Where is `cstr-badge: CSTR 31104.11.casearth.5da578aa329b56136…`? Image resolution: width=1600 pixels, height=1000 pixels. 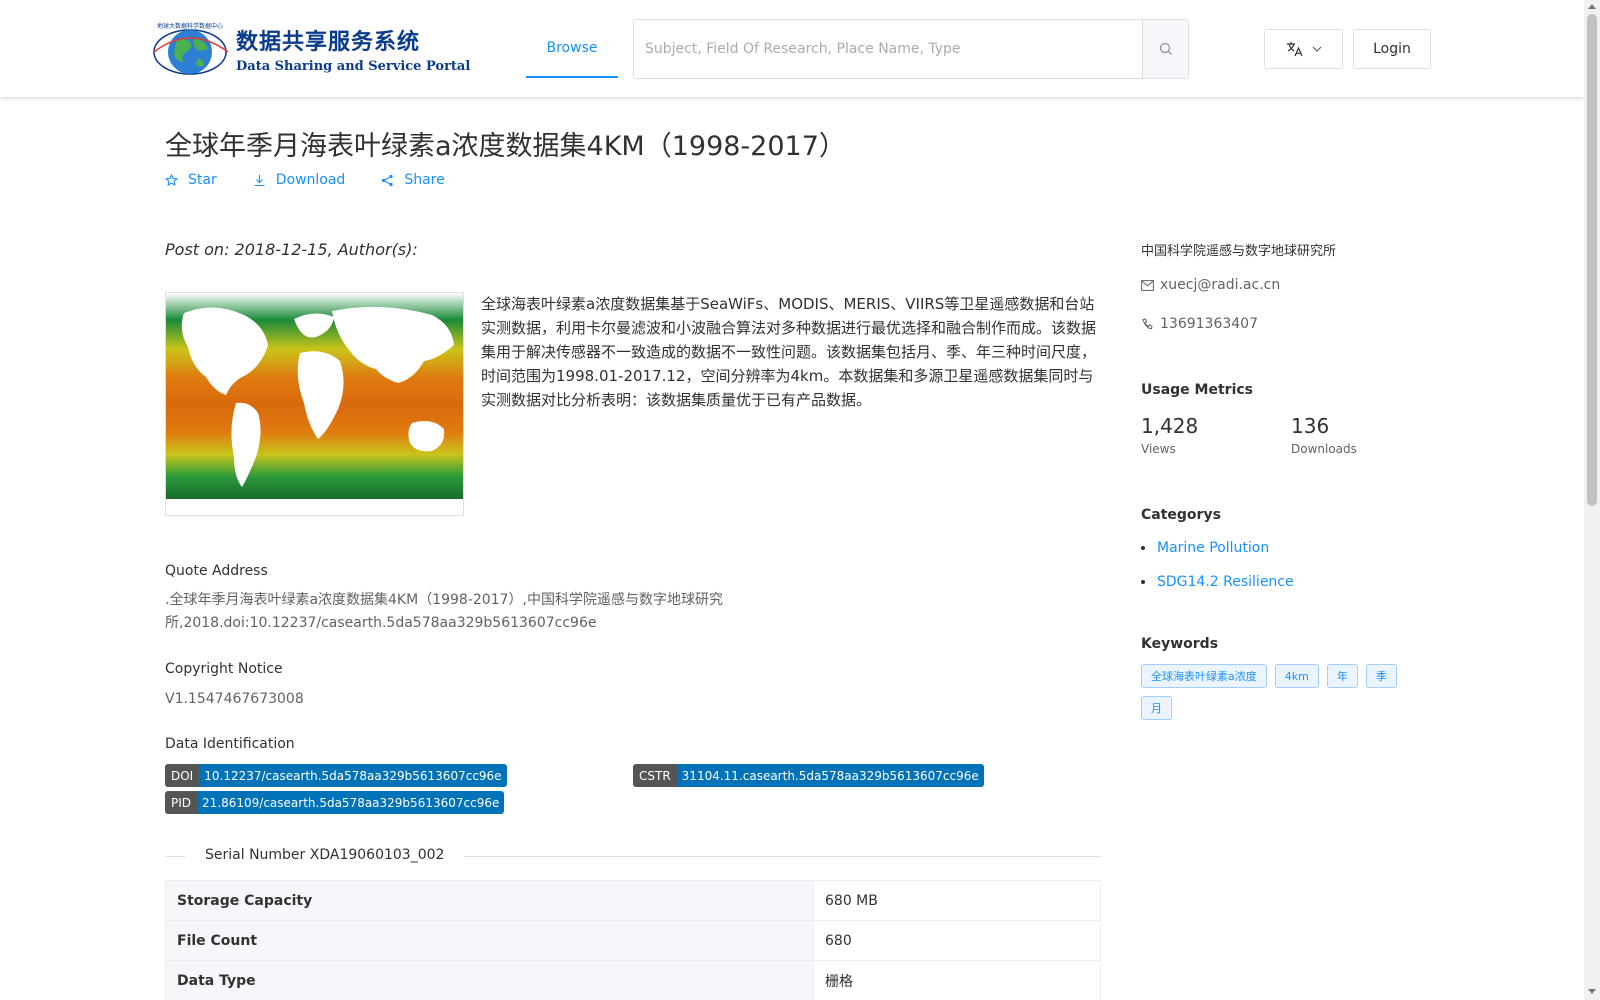
cstr-badge: CSTR 31104.11.casearth.5da578aa329b56136… is located at coordinates (808, 775).